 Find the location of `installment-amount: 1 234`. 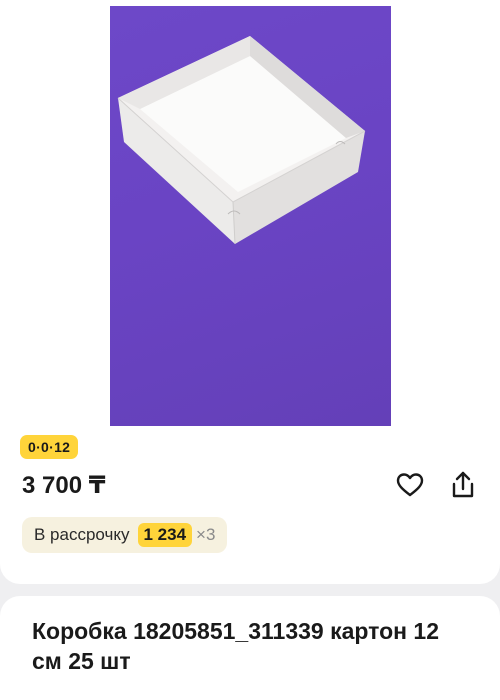

installment-amount: 1 234 is located at coordinates (165, 535).